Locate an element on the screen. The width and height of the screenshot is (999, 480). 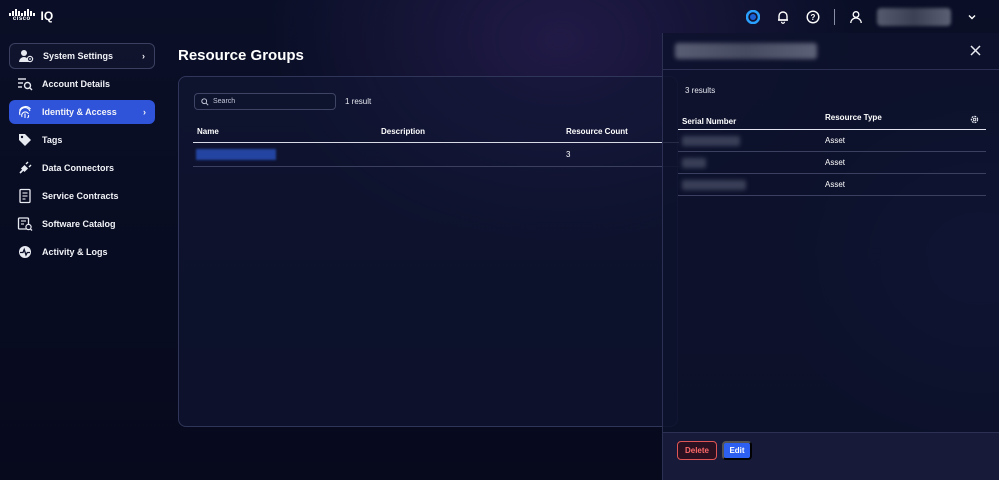
sidebar-item-data-connectors: Data Connectors is located at coordinates (82, 168).